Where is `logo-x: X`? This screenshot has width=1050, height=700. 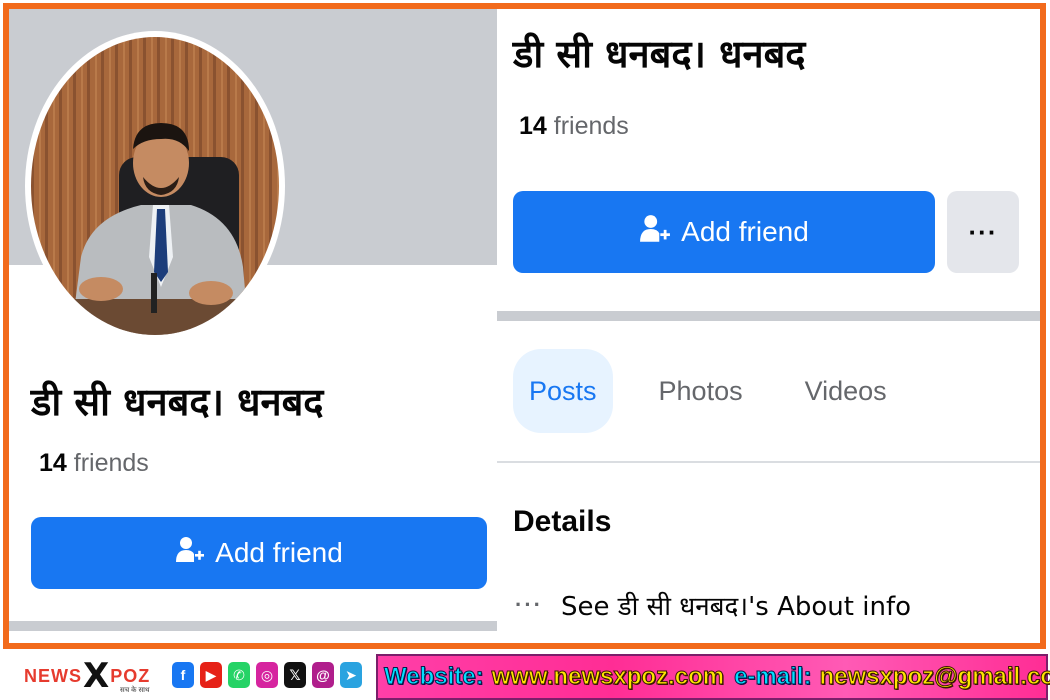
logo-x: X is located at coordinates (96, 676).